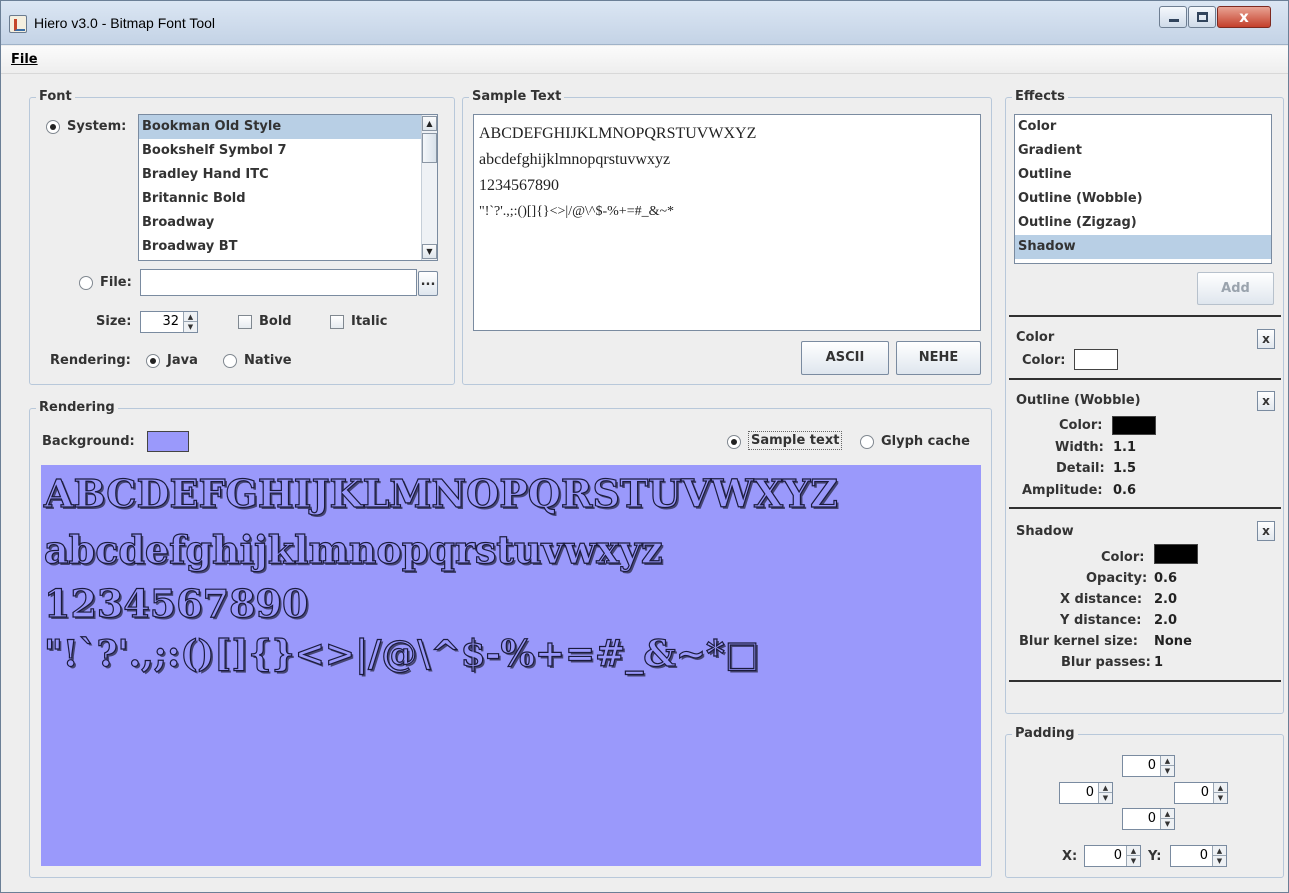 The height and width of the screenshot is (893, 1289). Describe the element at coordinates (429, 187) in the screenshot. I see `font-list-scrollbar: ▲ ▼` at that location.